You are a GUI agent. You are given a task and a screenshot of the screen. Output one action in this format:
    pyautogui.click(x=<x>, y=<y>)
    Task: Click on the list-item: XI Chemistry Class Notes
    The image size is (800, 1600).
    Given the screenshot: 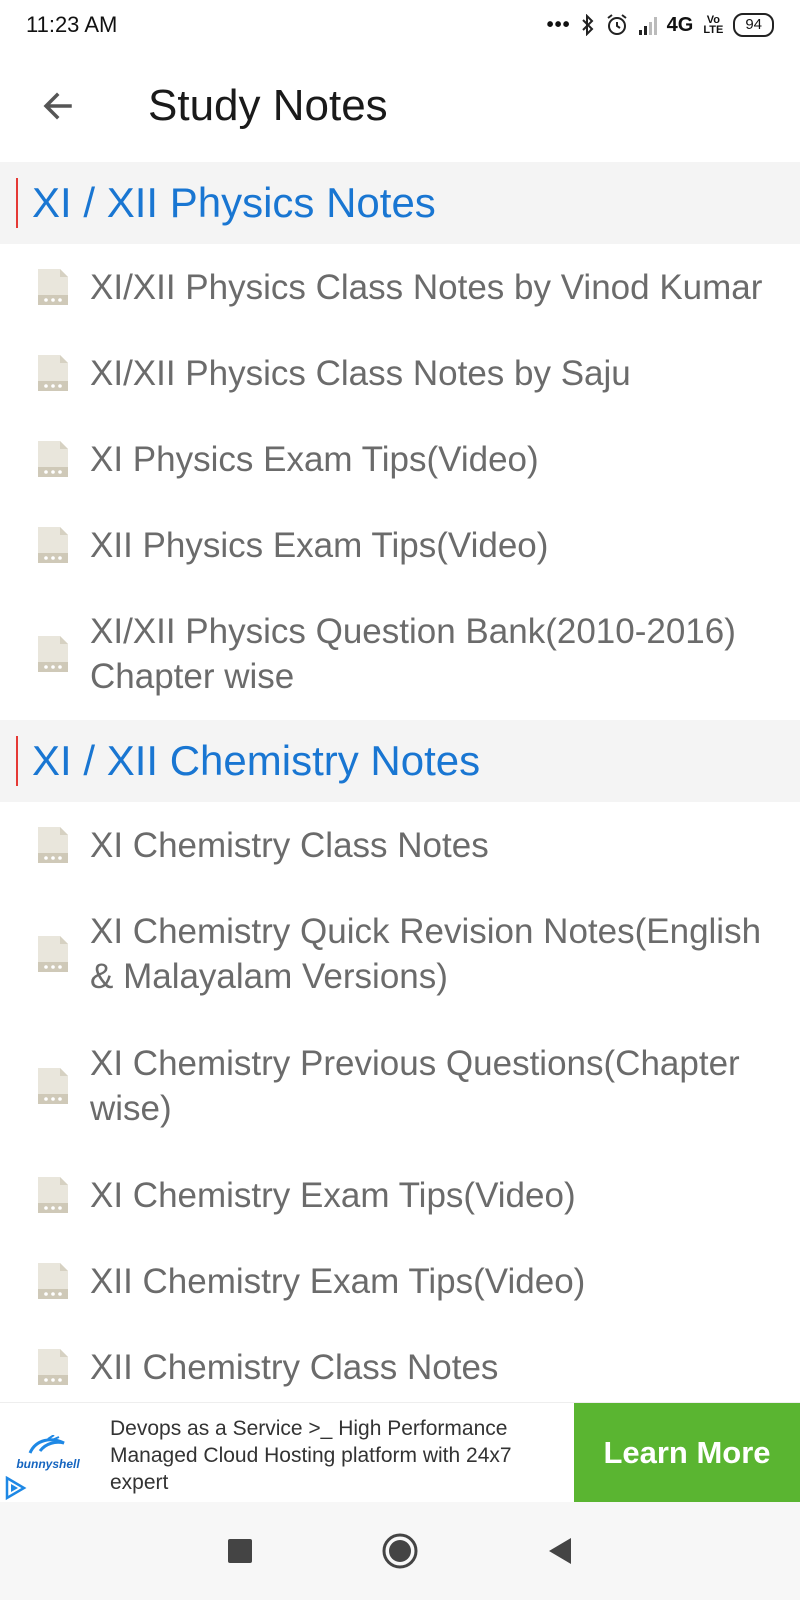 What is the action you would take?
    pyautogui.click(x=400, y=845)
    